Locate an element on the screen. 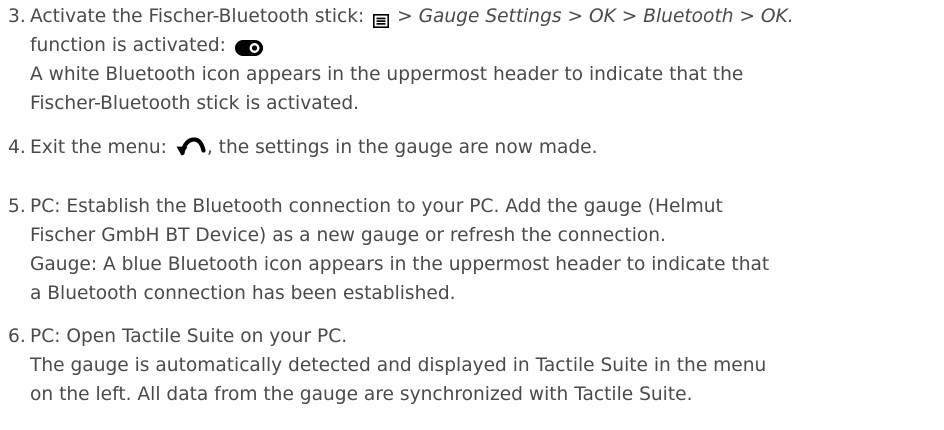 The width and height of the screenshot is (944, 430). path-ok-final: OK. is located at coordinates (777, 16).